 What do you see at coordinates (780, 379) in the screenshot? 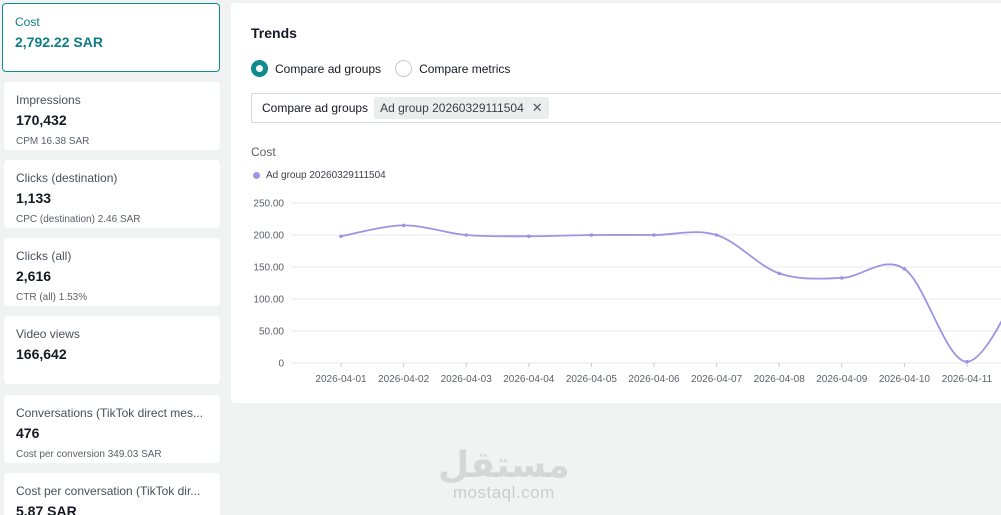
I see `x-tick-label: 2026-04-08` at bounding box center [780, 379].